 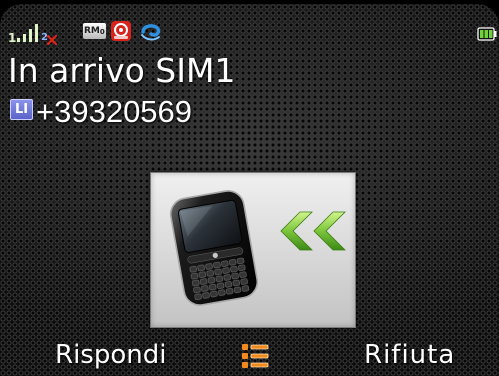 What do you see at coordinates (52, 38) in the screenshot?
I see `no-data-icon` at bounding box center [52, 38].